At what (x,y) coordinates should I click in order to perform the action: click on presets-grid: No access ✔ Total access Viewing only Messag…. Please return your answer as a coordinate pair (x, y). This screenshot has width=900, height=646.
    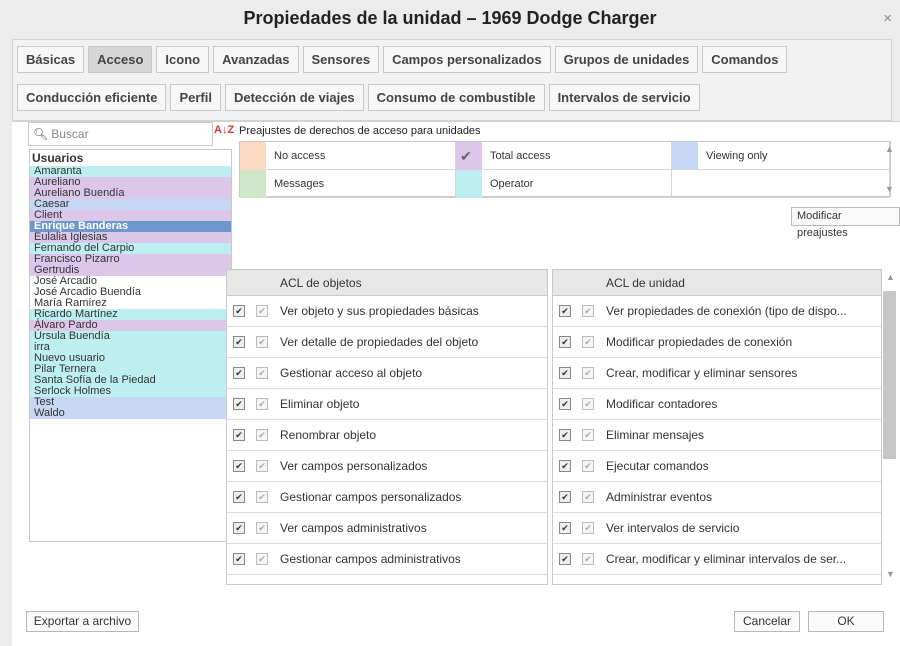
    Looking at the image, I should click on (565, 169).